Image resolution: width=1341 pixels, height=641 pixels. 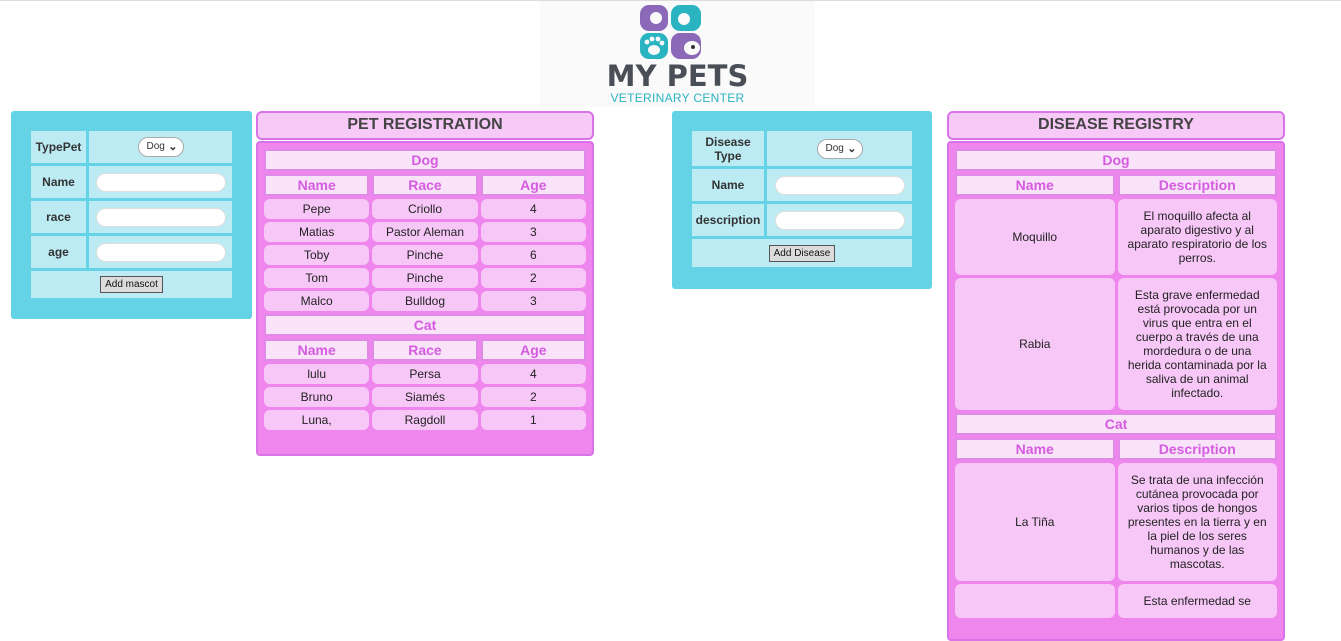 I want to click on table-cell: Matias, so click(x=317, y=232).